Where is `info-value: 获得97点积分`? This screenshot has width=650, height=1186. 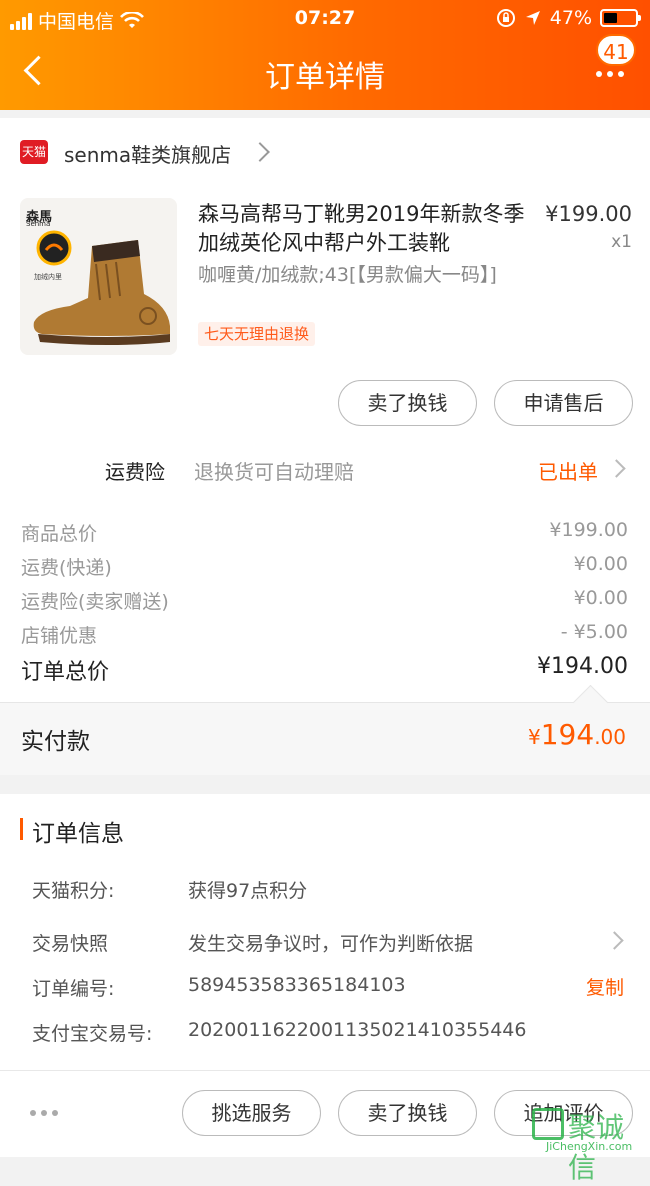
info-value: 获得97点积分 is located at coordinates (248, 891).